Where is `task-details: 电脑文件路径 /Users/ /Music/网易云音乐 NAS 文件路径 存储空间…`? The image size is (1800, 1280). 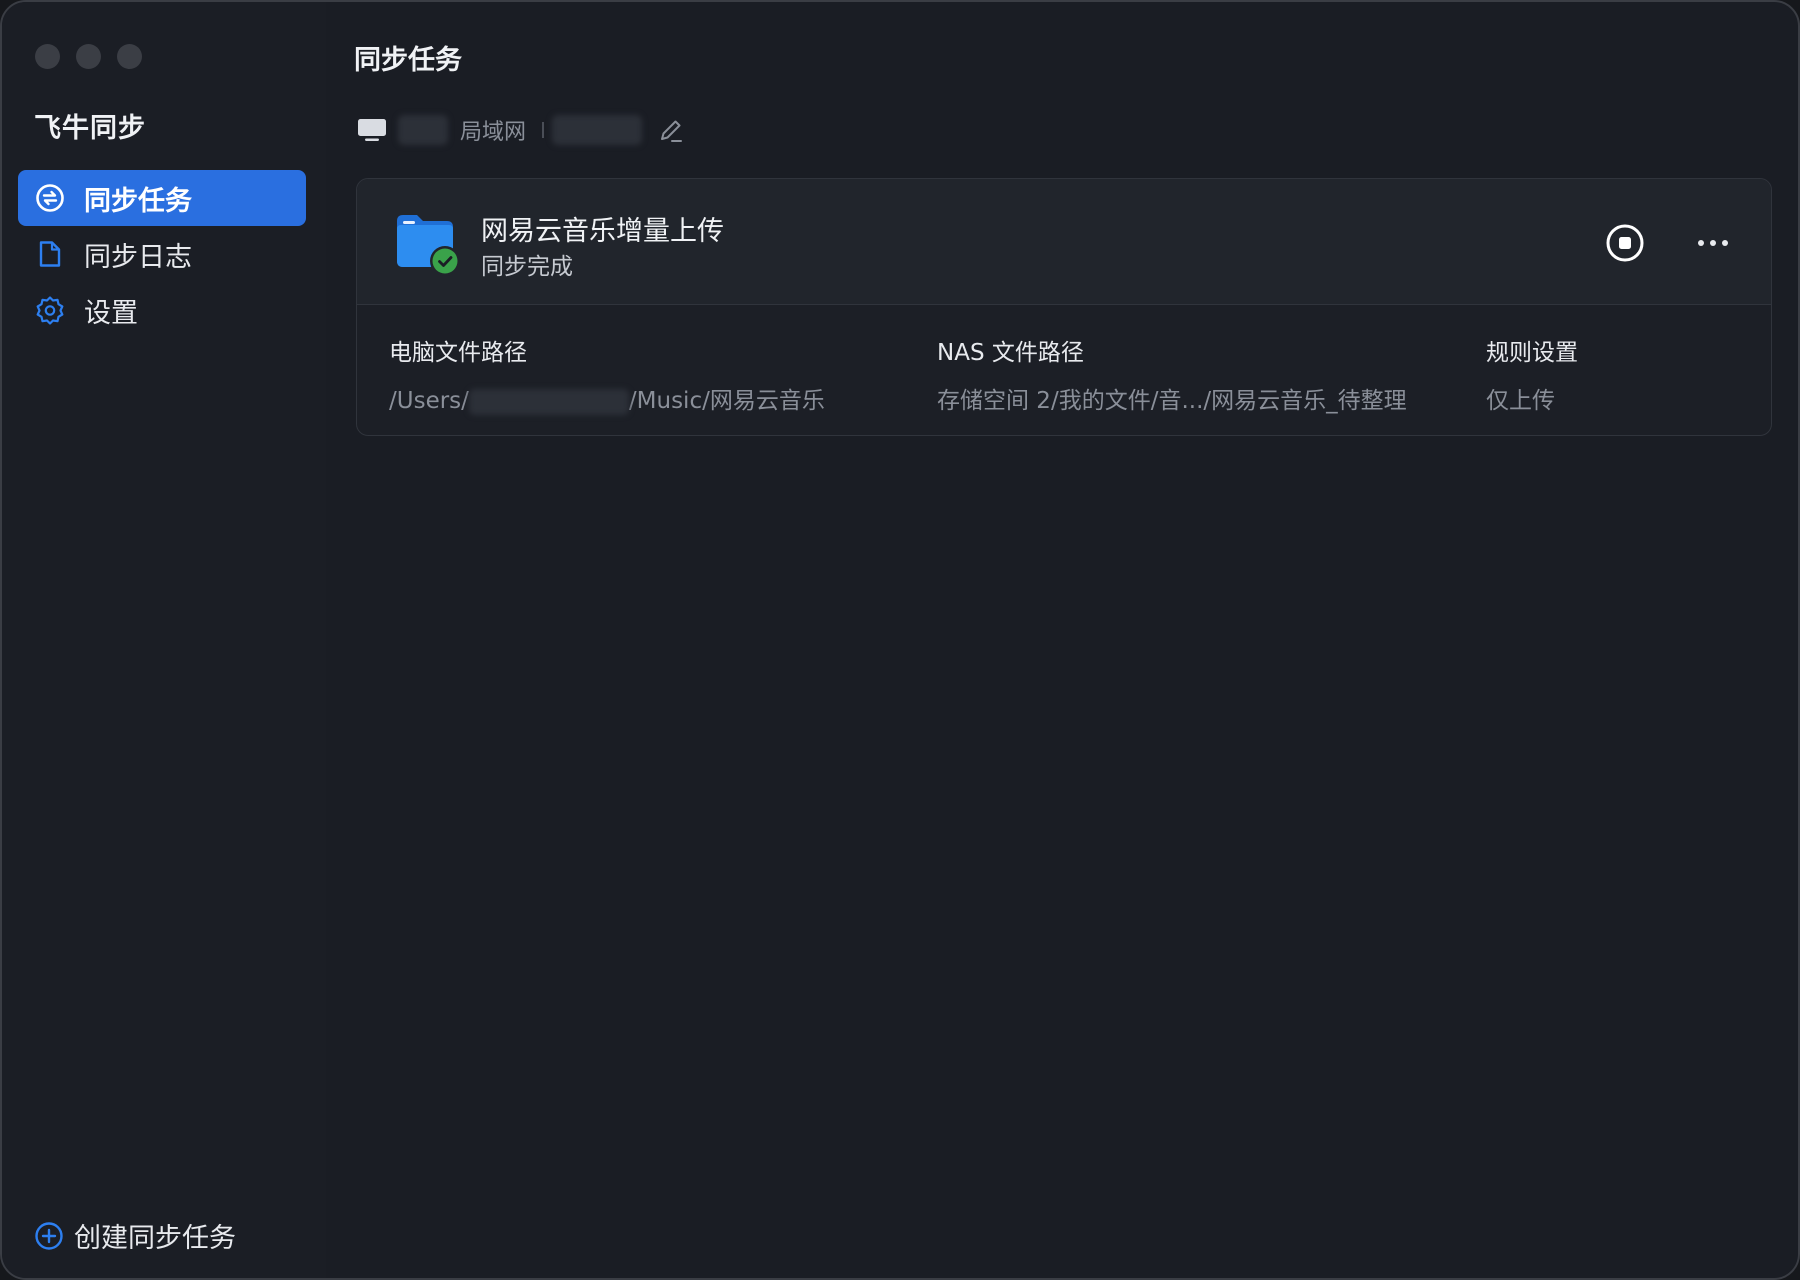
task-details: 电脑文件路径 /Users/ /Music/网易云音乐 NAS 文件路径 存储空间… is located at coordinates (1064, 370).